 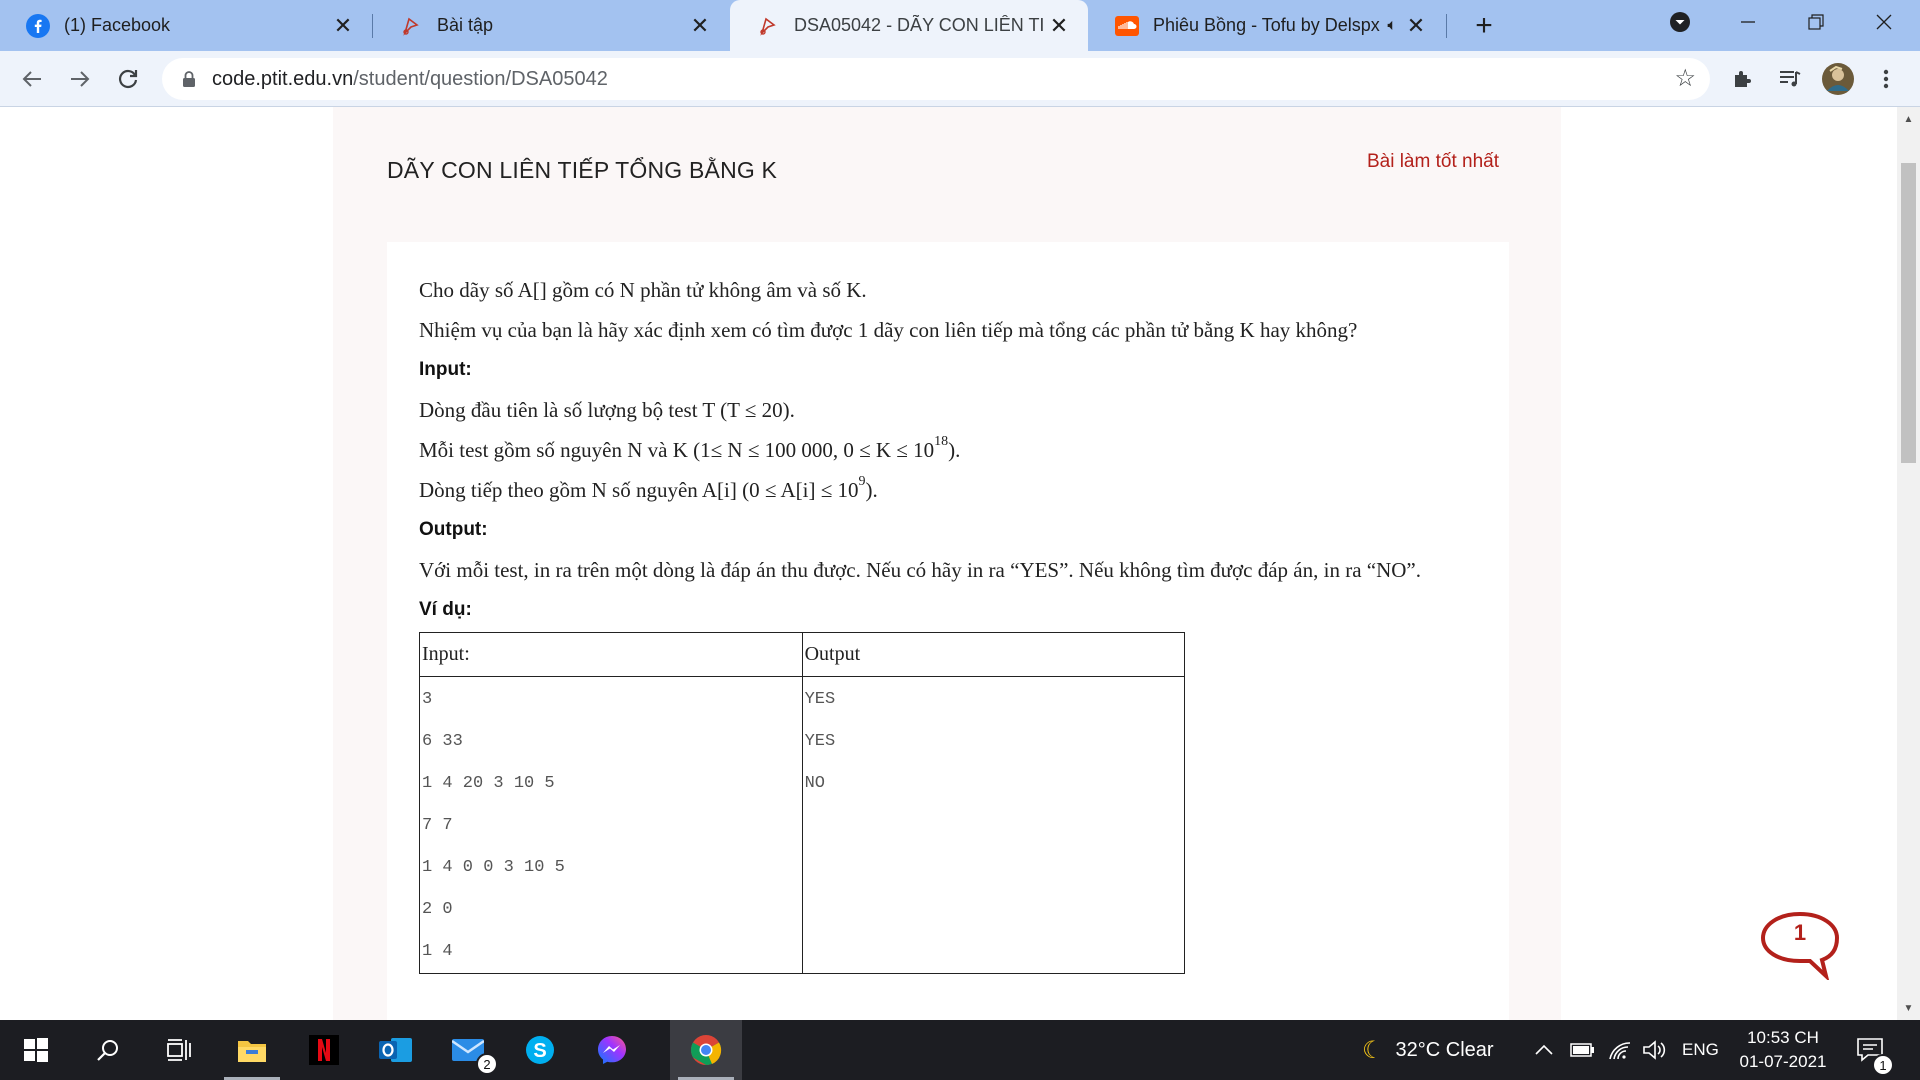 What do you see at coordinates (1838, 79) in the screenshot?
I see `avatar` at bounding box center [1838, 79].